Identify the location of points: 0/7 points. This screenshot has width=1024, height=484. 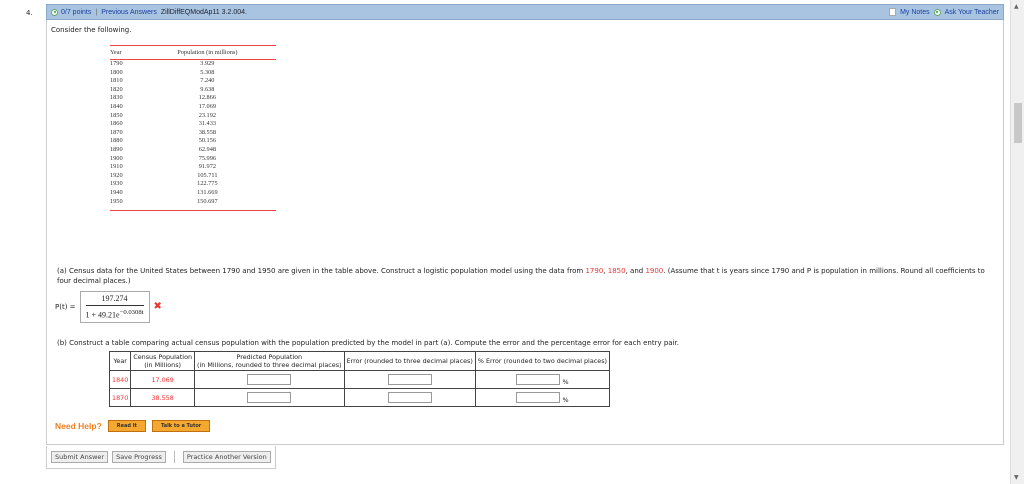
(76, 12).